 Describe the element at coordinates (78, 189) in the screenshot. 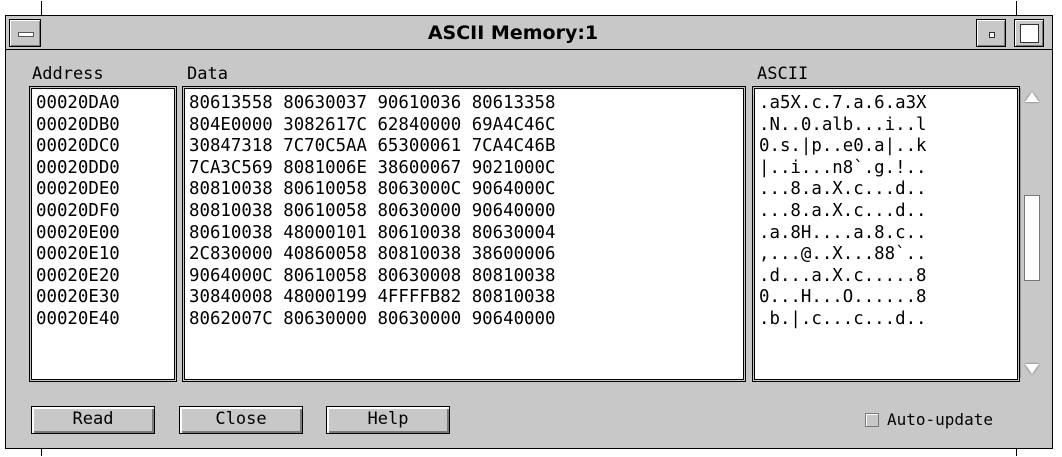

I see `address-cell: 00020DE0` at that location.